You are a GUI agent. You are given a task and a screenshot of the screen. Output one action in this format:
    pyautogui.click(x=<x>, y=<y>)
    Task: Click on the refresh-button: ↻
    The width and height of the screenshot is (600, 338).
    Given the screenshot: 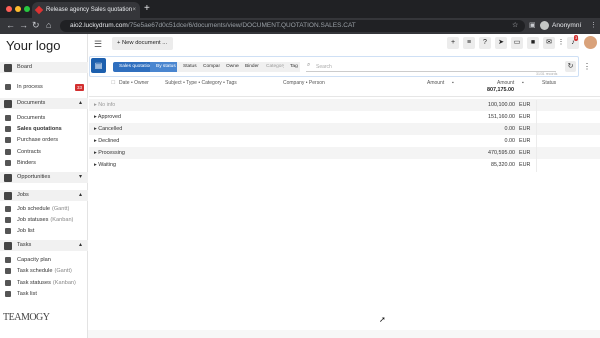 What is the action you would take?
    pyautogui.click(x=570, y=66)
    